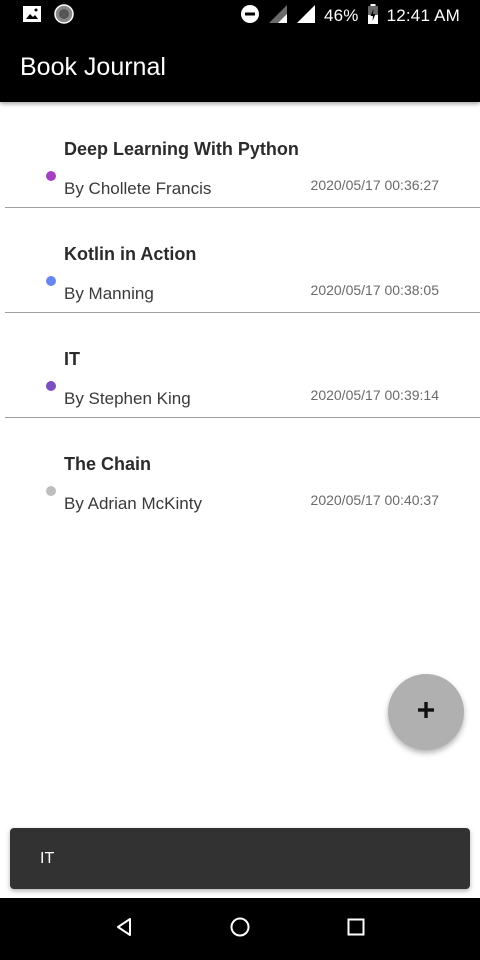 This screenshot has width=480, height=960. I want to click on home-button, so click(240, 929).